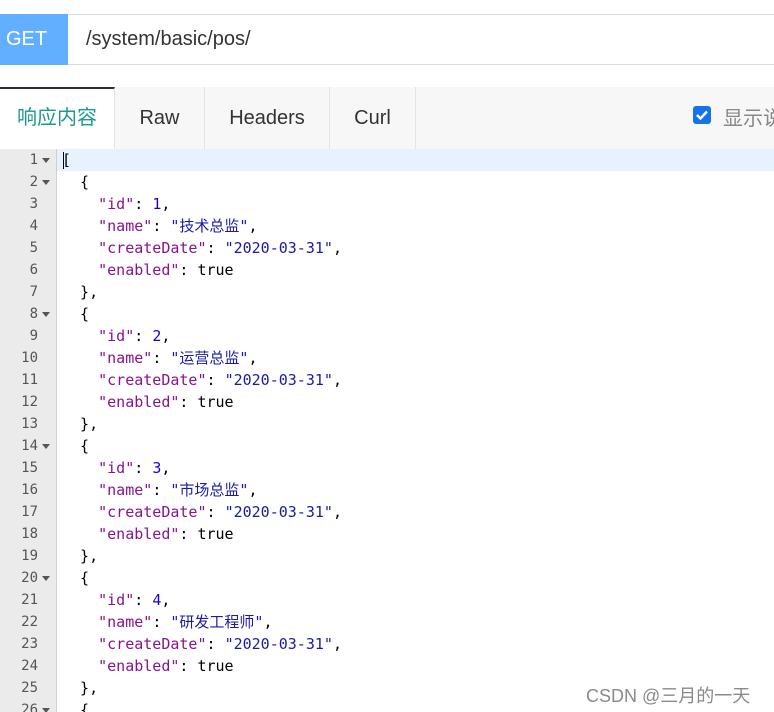 Image resolution: width=774 pixels, height=712 pixels. Describe the element at coordinates (29, 644) in the screenshot. I see `line-number: 23` at that location.